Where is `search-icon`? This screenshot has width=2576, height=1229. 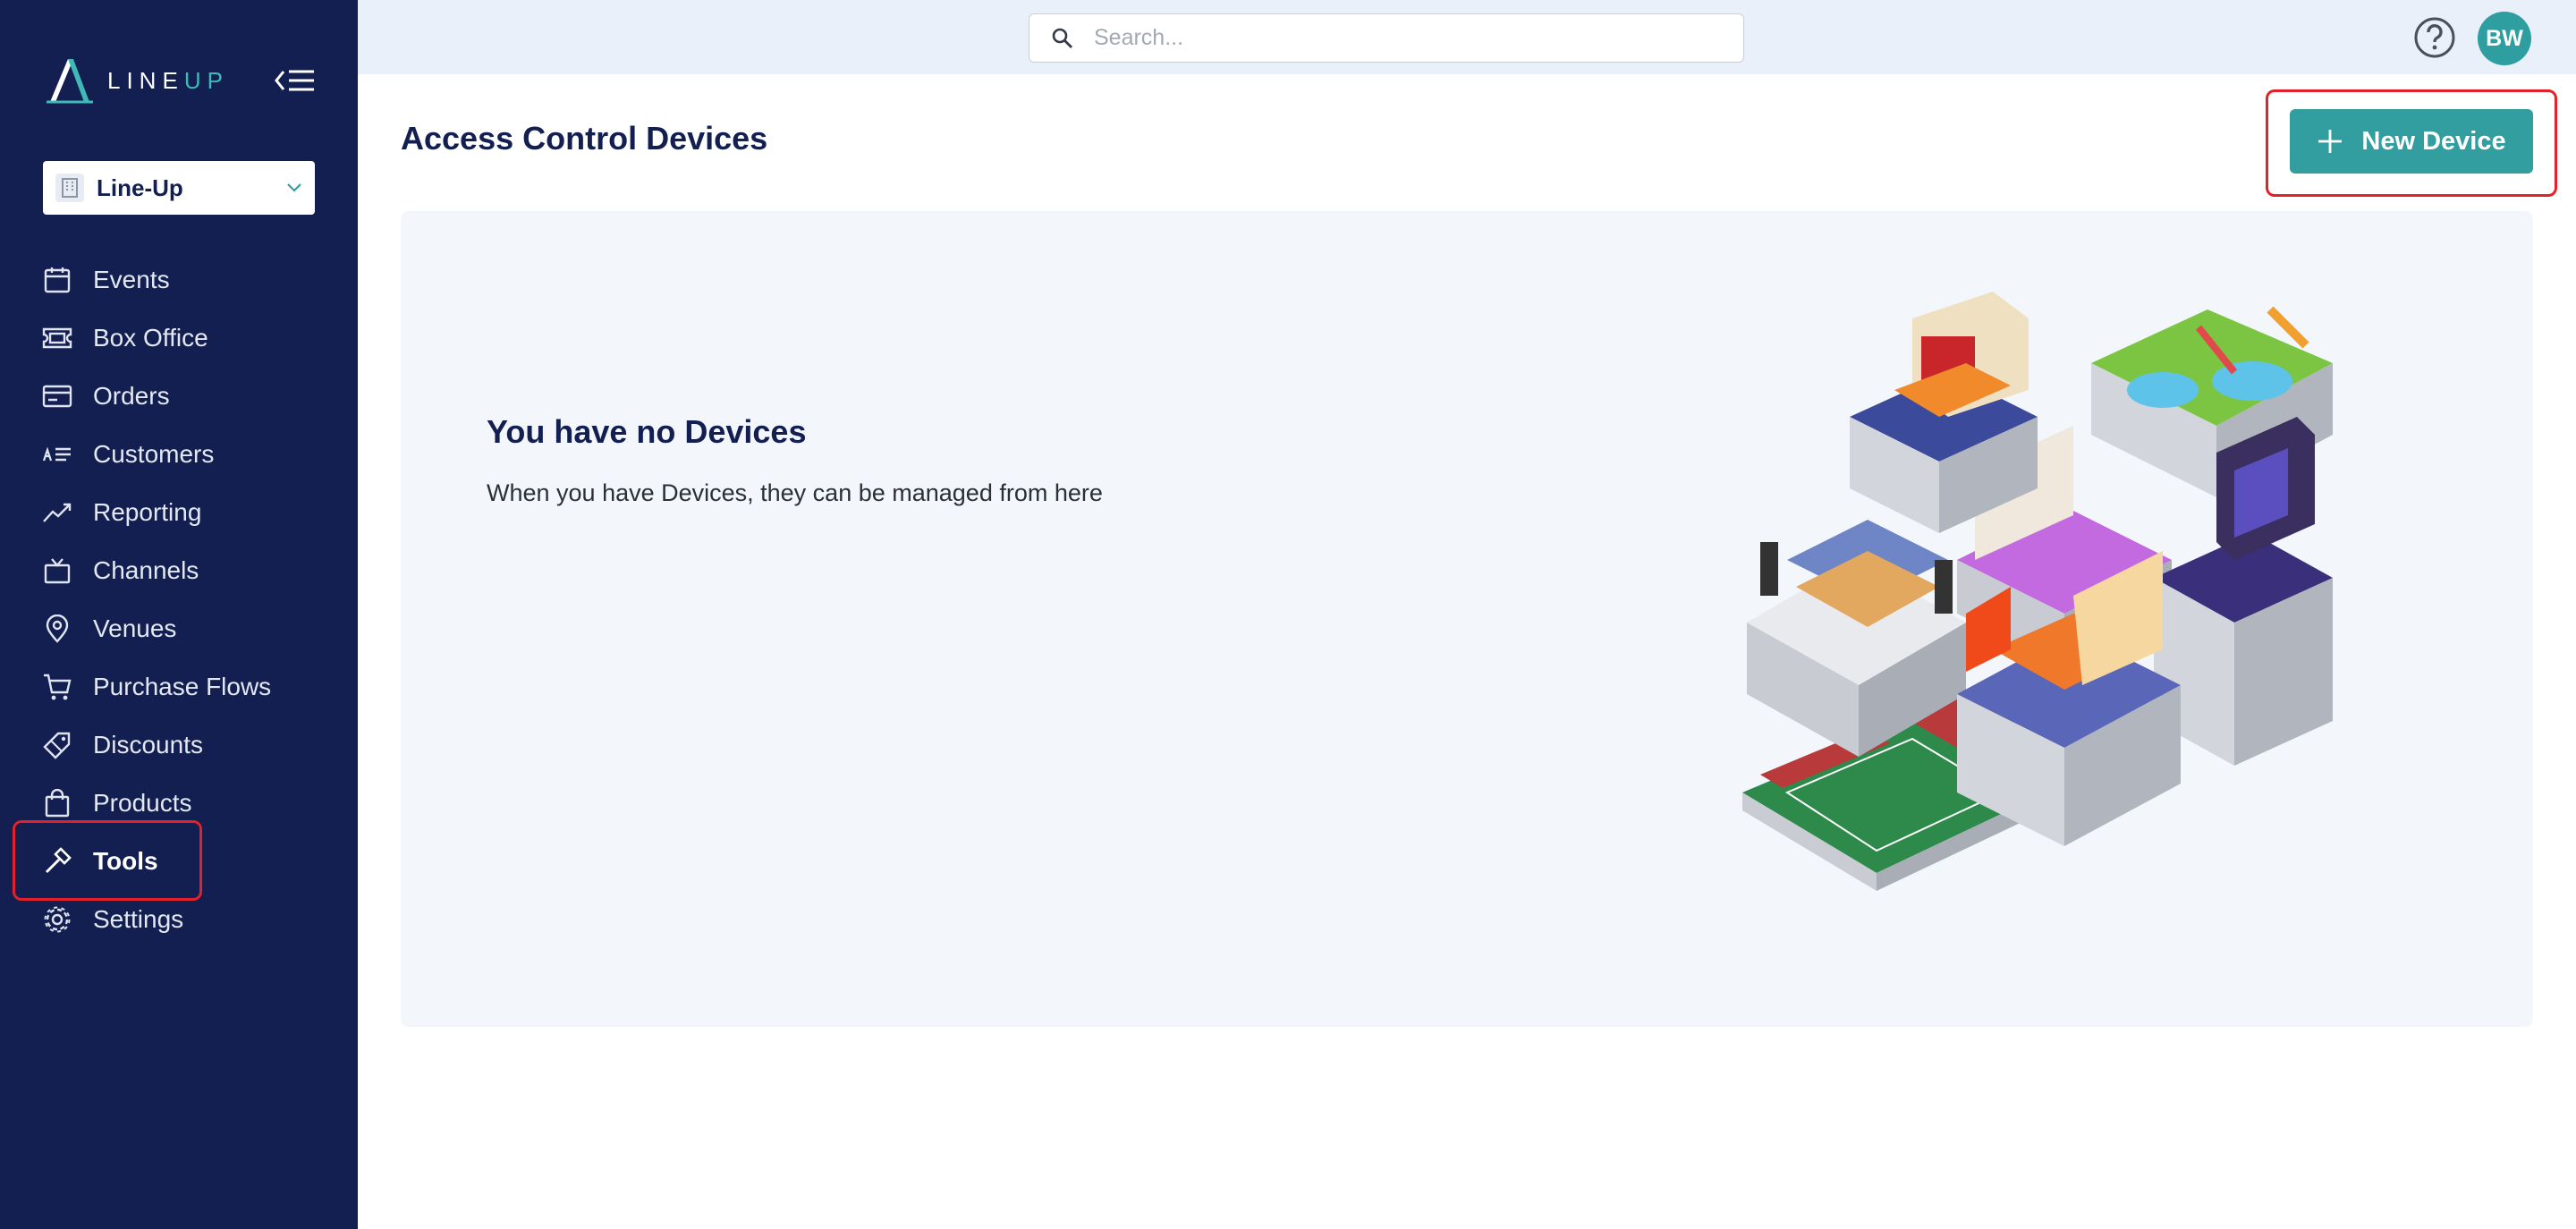
search-icon is located at coordinates (1062, 38).